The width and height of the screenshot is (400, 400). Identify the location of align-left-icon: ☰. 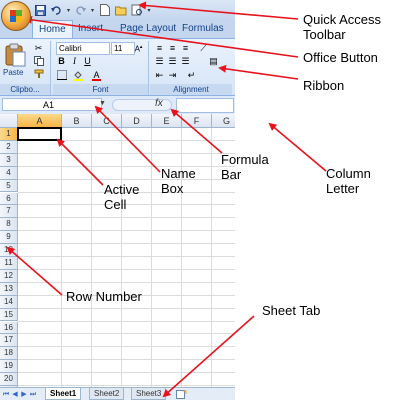
(159, 61).